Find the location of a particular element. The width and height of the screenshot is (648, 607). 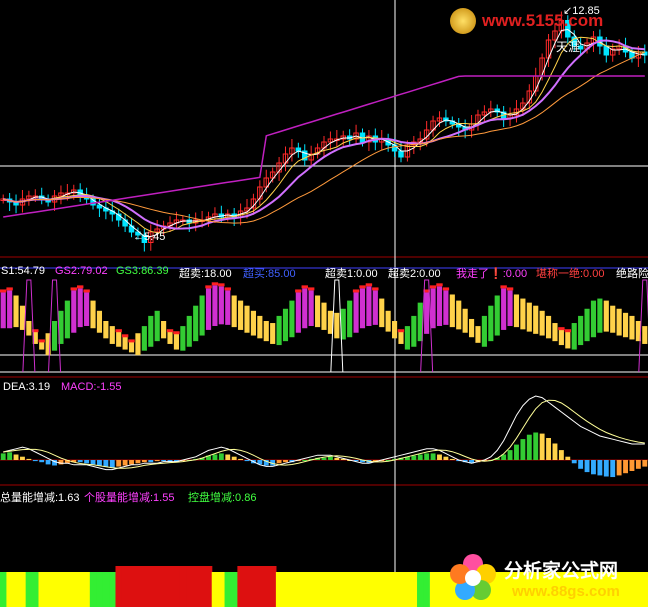

price-low-label: ←5.45 is located at coordinates (149, 237).